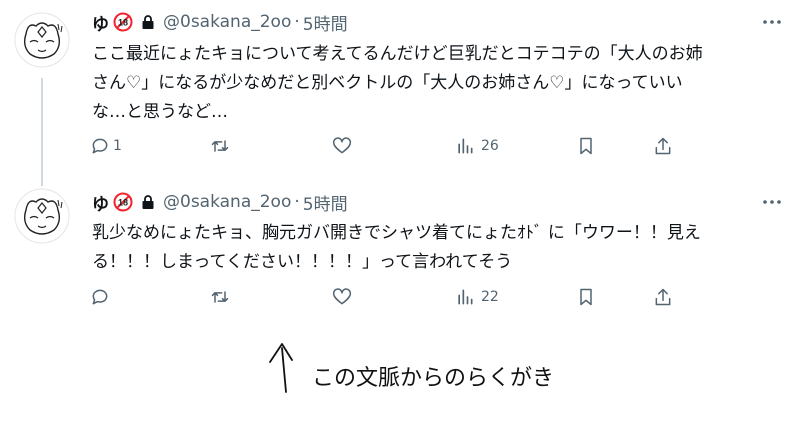 The height and width of the screenshot is (424, 799). I want to click on tweet-actions: 1 26, so click(386, 146).